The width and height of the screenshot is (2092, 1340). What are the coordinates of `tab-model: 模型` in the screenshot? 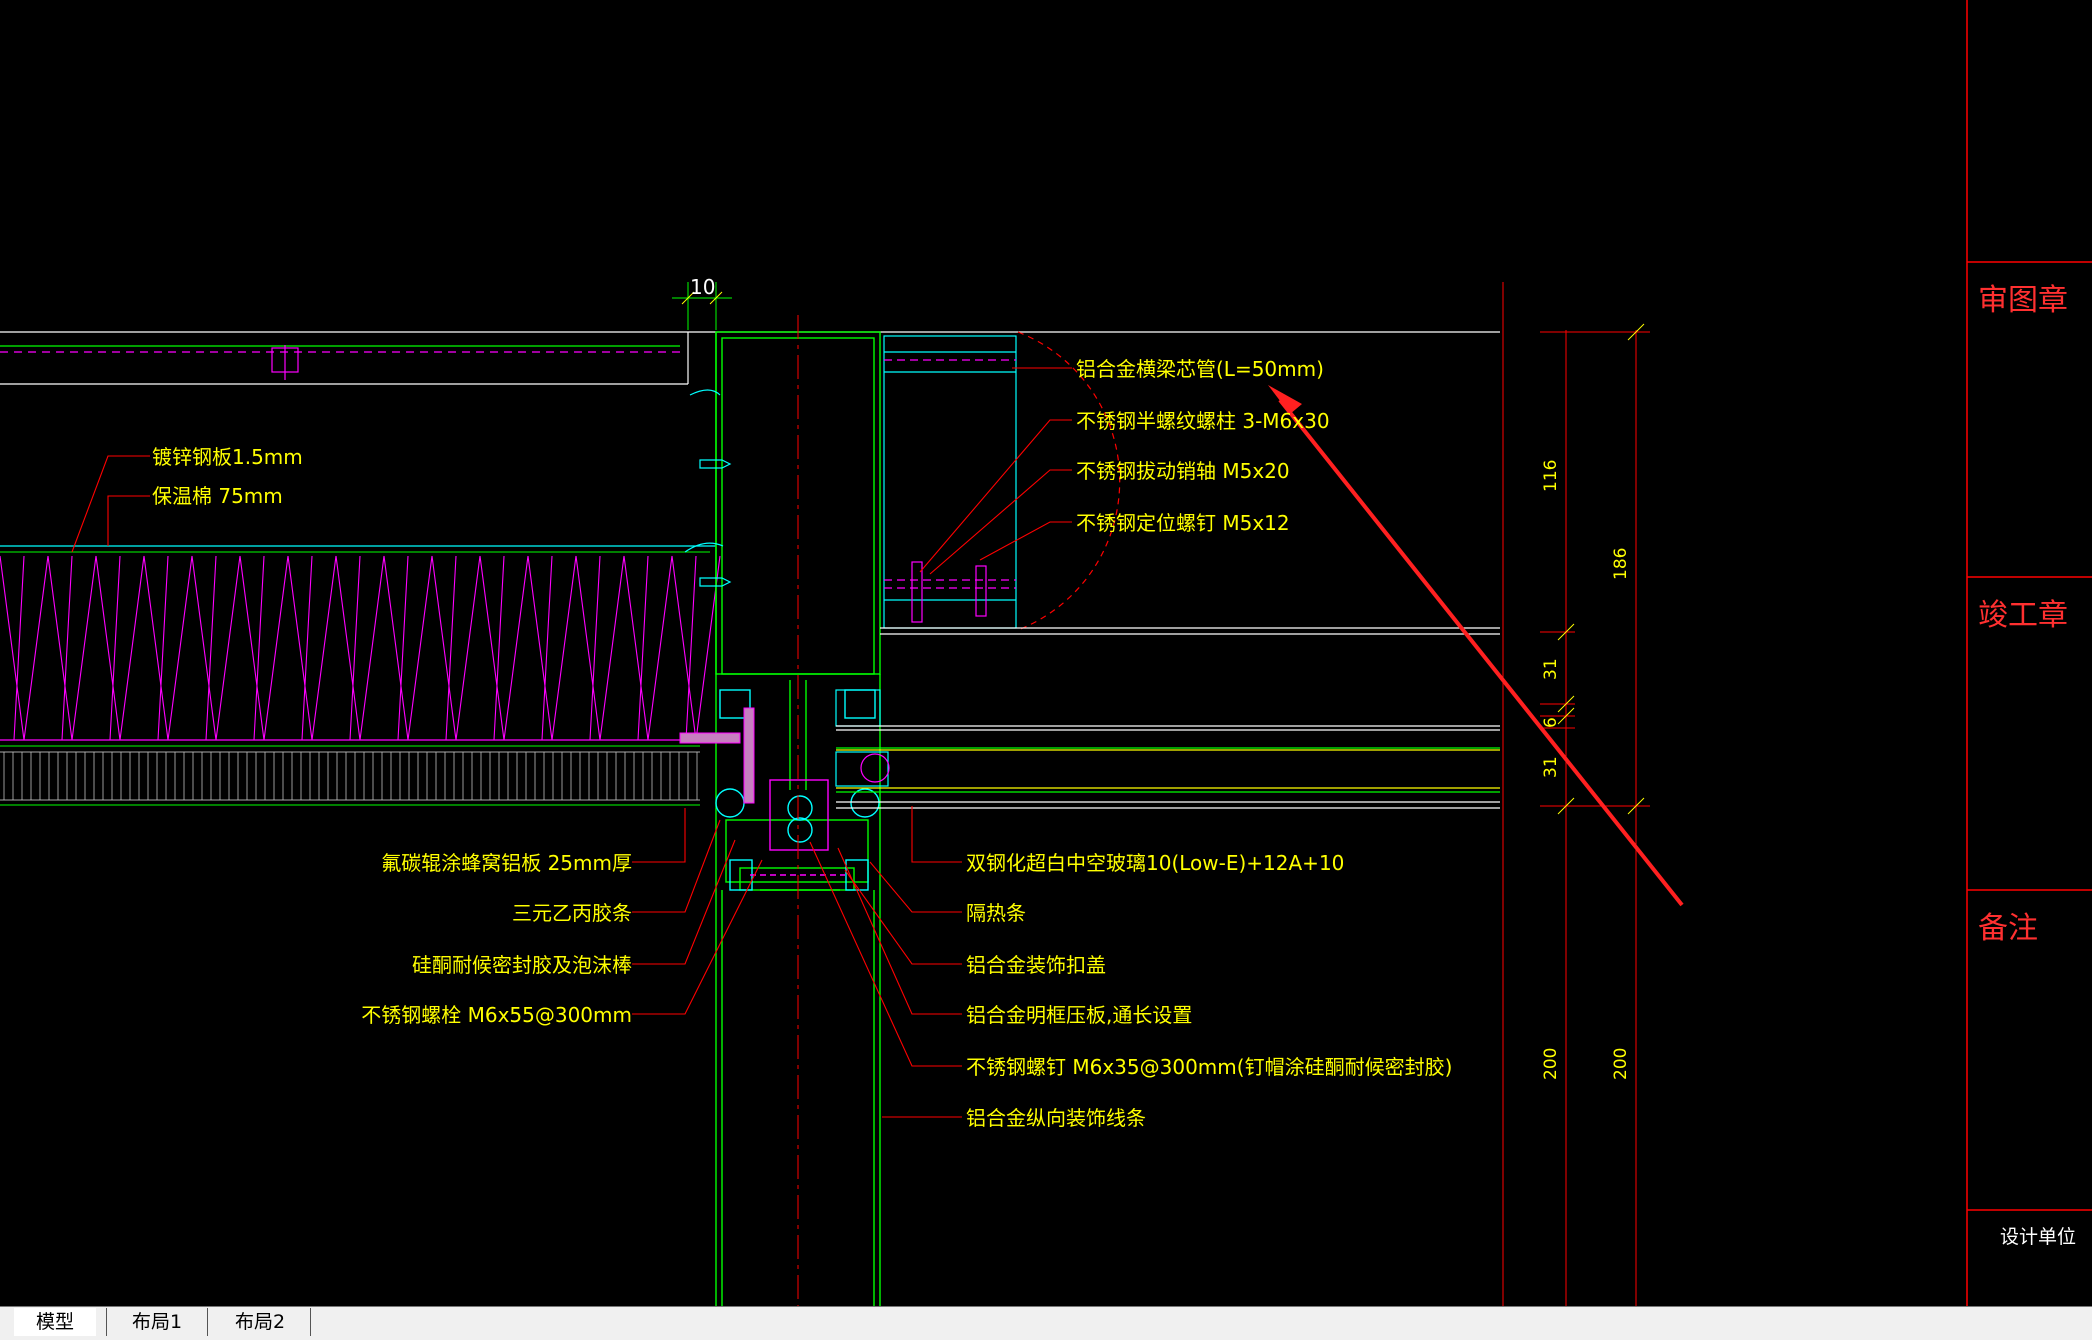 It's located at (55, 1322).